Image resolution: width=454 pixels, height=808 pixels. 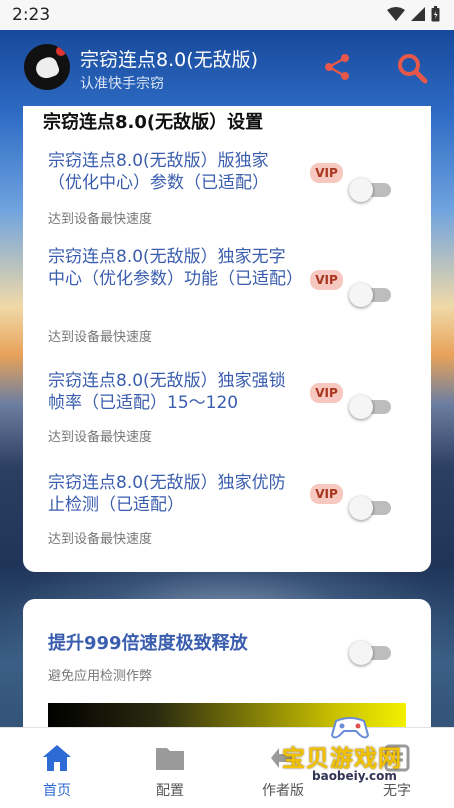 What do you see at coordinates (153, 122) in the screenshot?
I see `settings-card-title: 宗窃连点8.0(无敌版）设置` at bounding box center [153, 122].